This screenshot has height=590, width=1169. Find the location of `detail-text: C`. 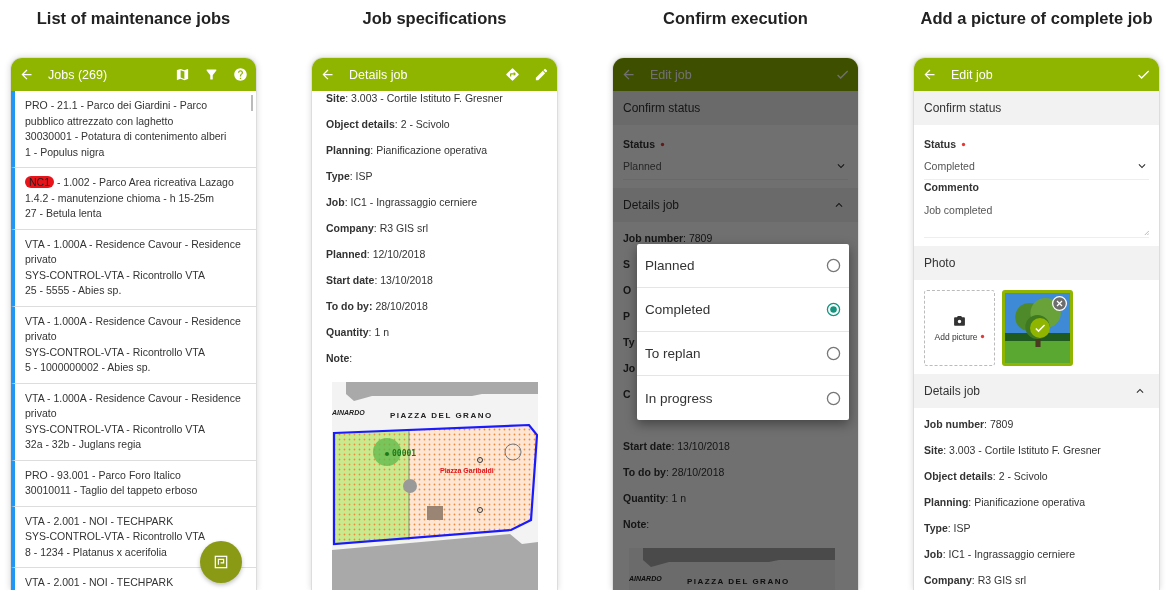

detail-text: C is located at coordinates (627, 394).